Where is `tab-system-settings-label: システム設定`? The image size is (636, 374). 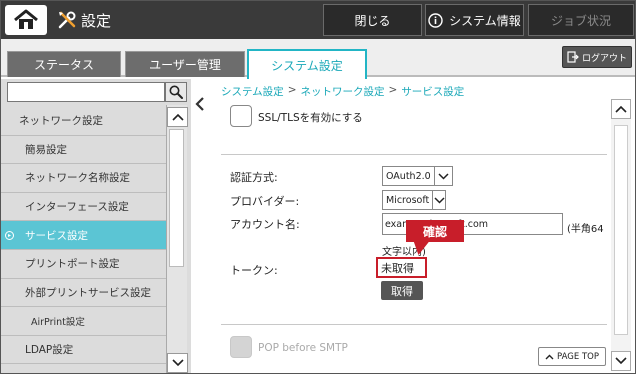 tab-system-settings-label: システム設定 is located at coordinates (307, 65).